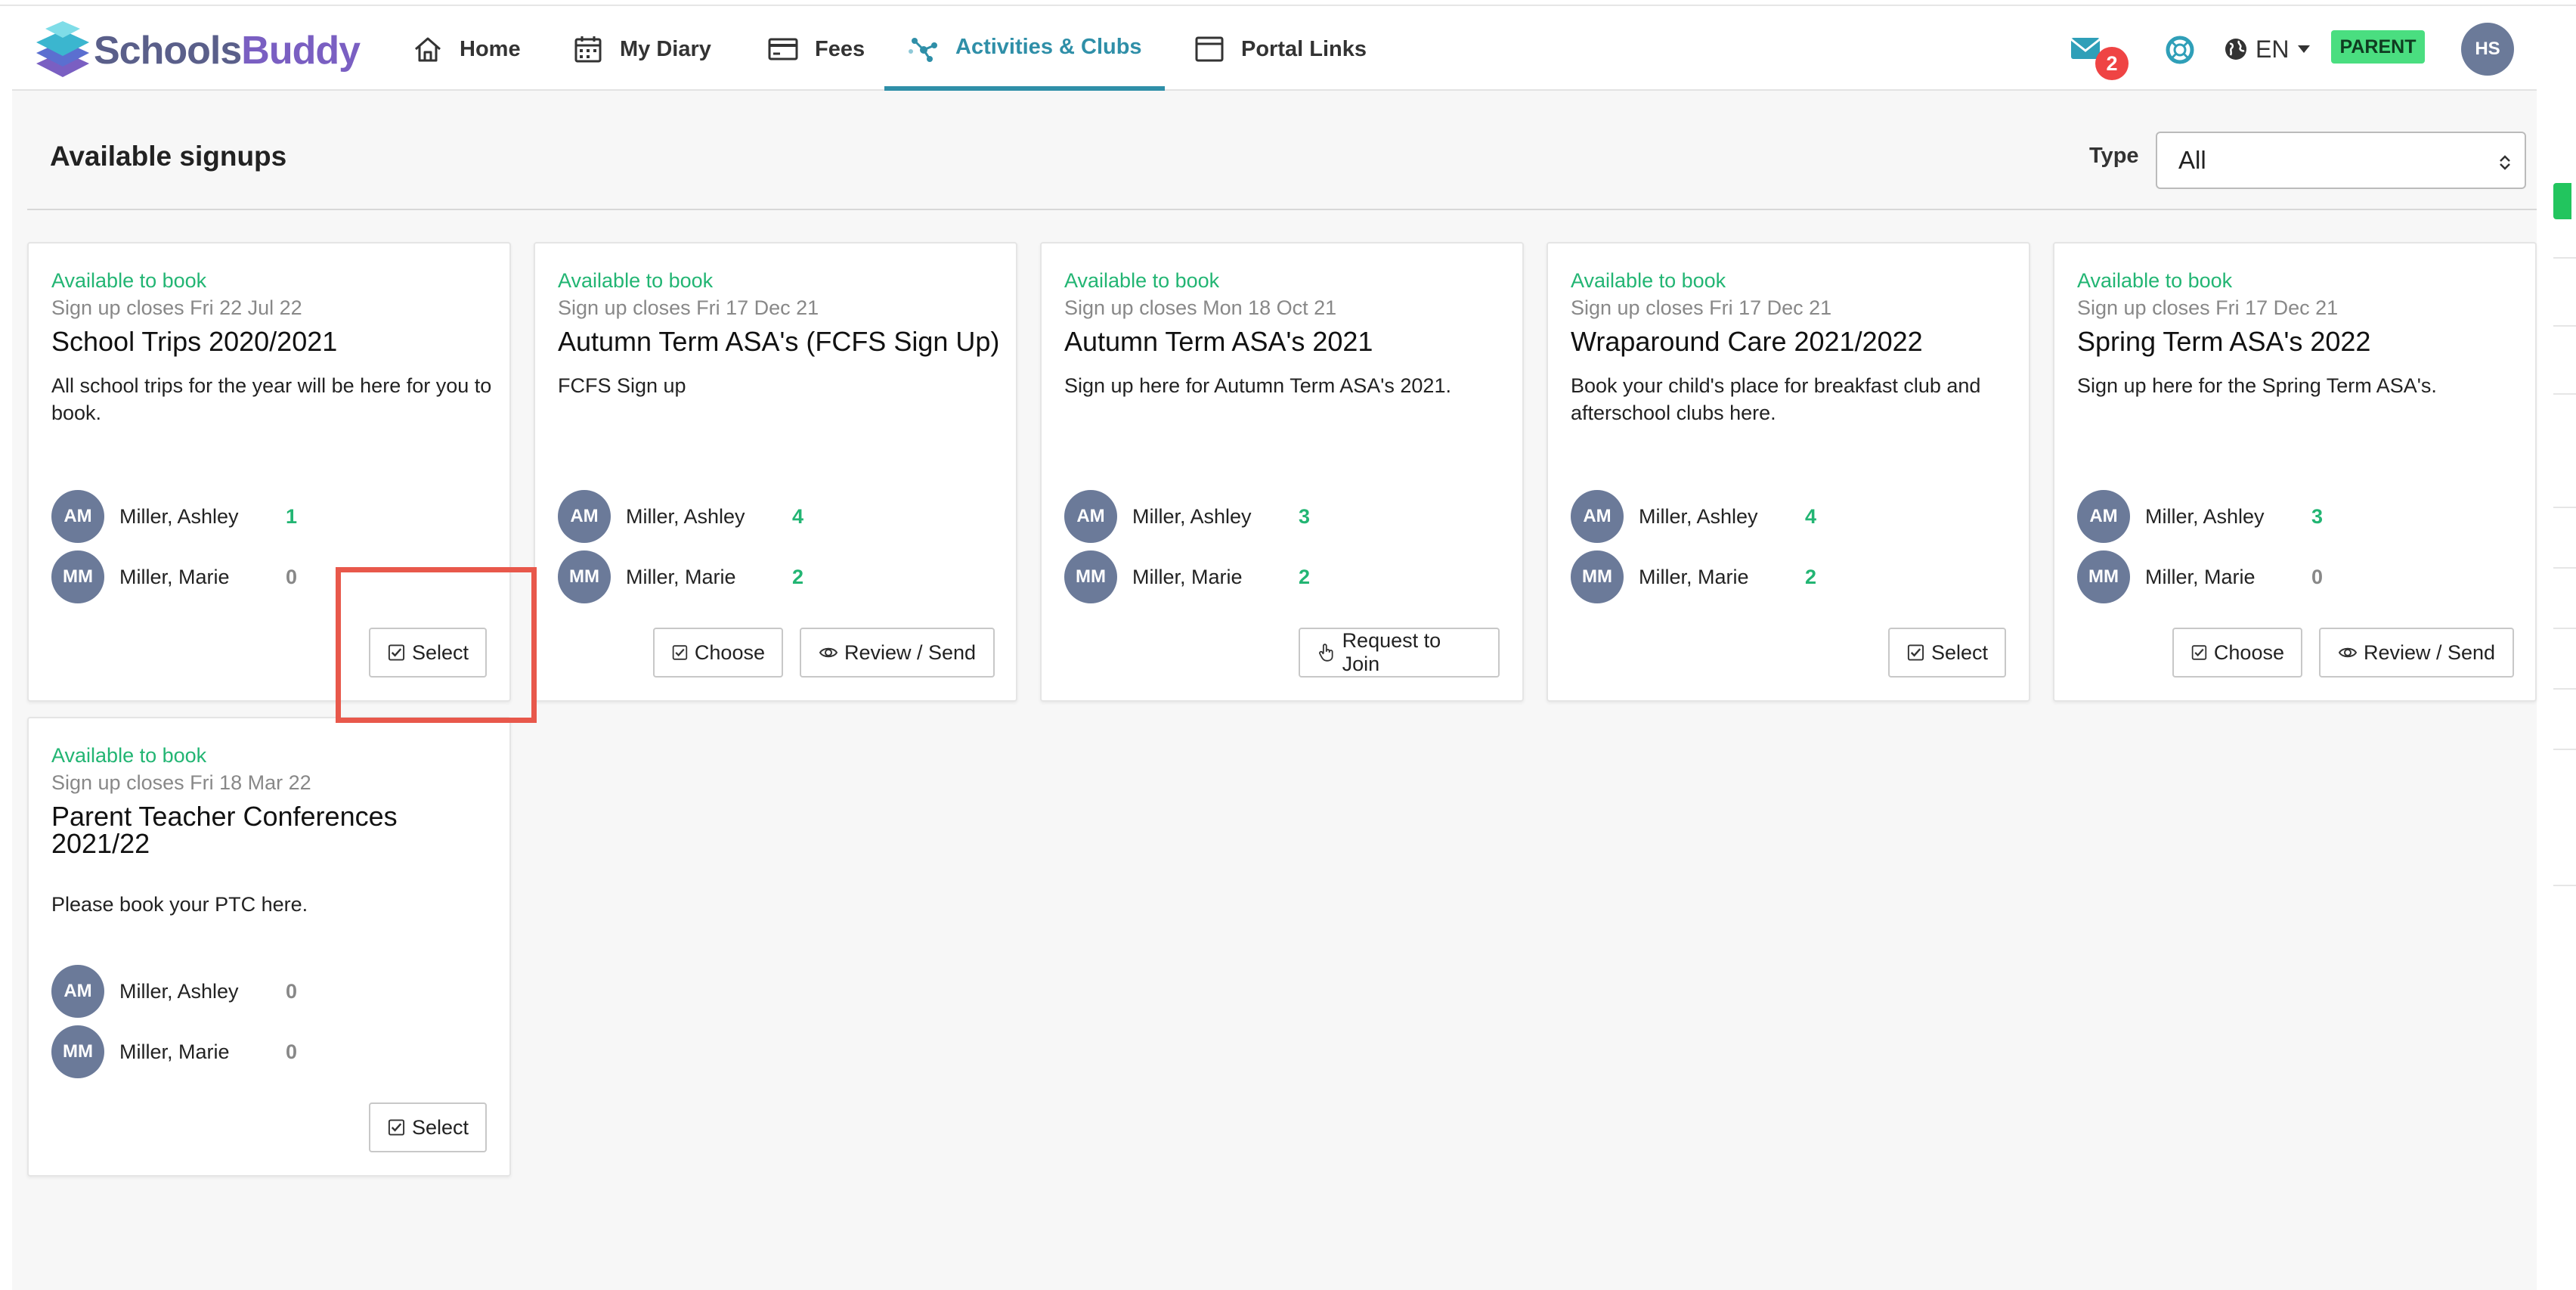 This screenshot has width=2576, height=1290. I want to click on card-title: Wraparound Care 2021/2022, so click(1747, 341).